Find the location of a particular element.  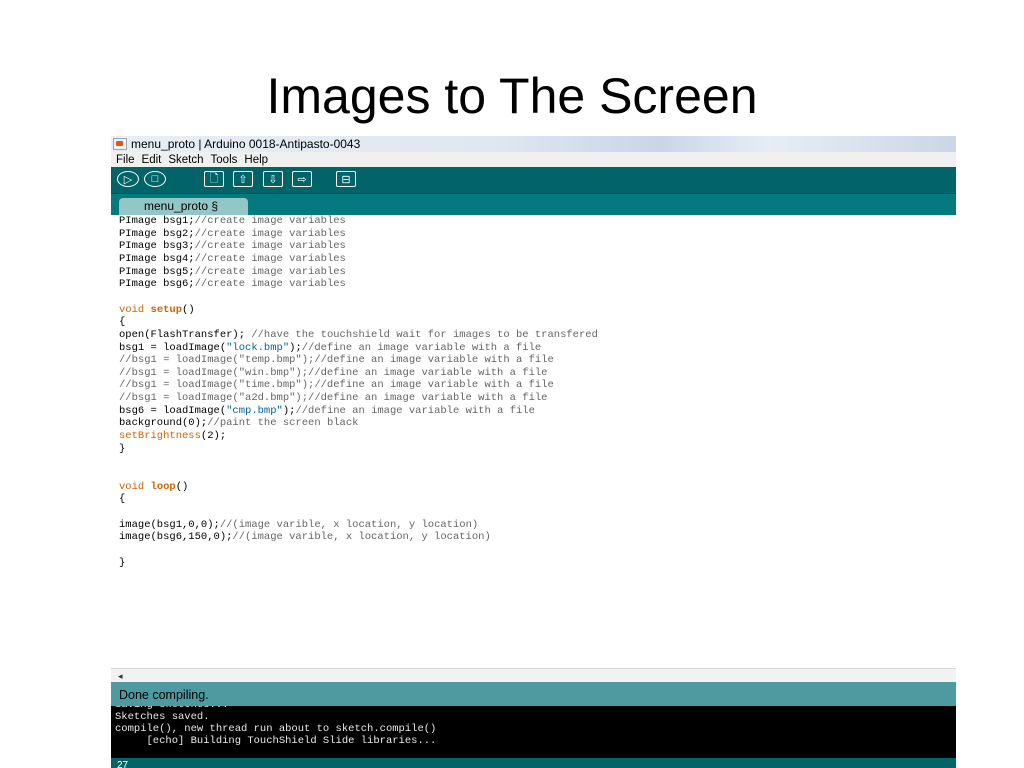

code-token: open(FlashTransfer); is located at coordinates (185, 334).